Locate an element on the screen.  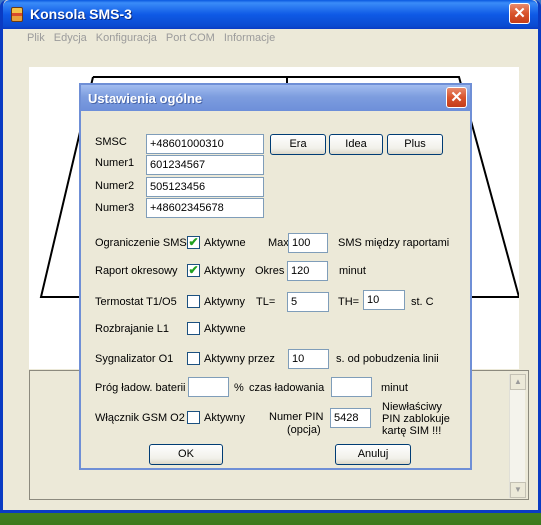
numer1-input: 601234567 is located at coordinates (205, 165).